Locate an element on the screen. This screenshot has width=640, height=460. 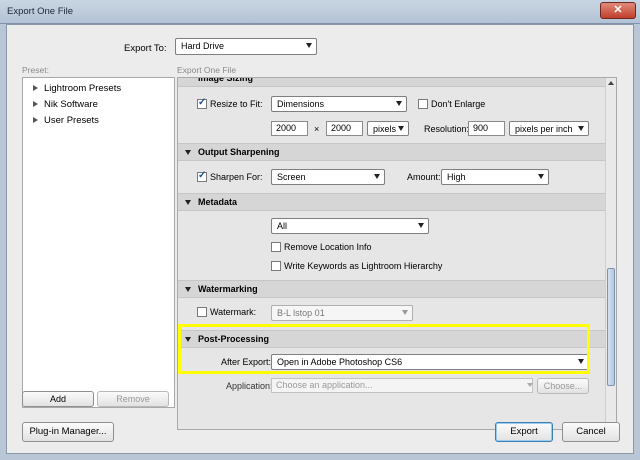
resolution-unit-dropdown: pixels per inch is located at coordinates (549, 128).